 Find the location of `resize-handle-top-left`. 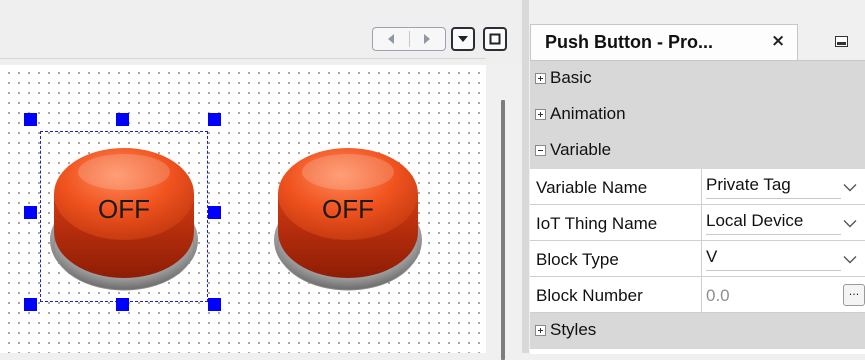

resize-handle-top-left is located at coordinates (30, 119).